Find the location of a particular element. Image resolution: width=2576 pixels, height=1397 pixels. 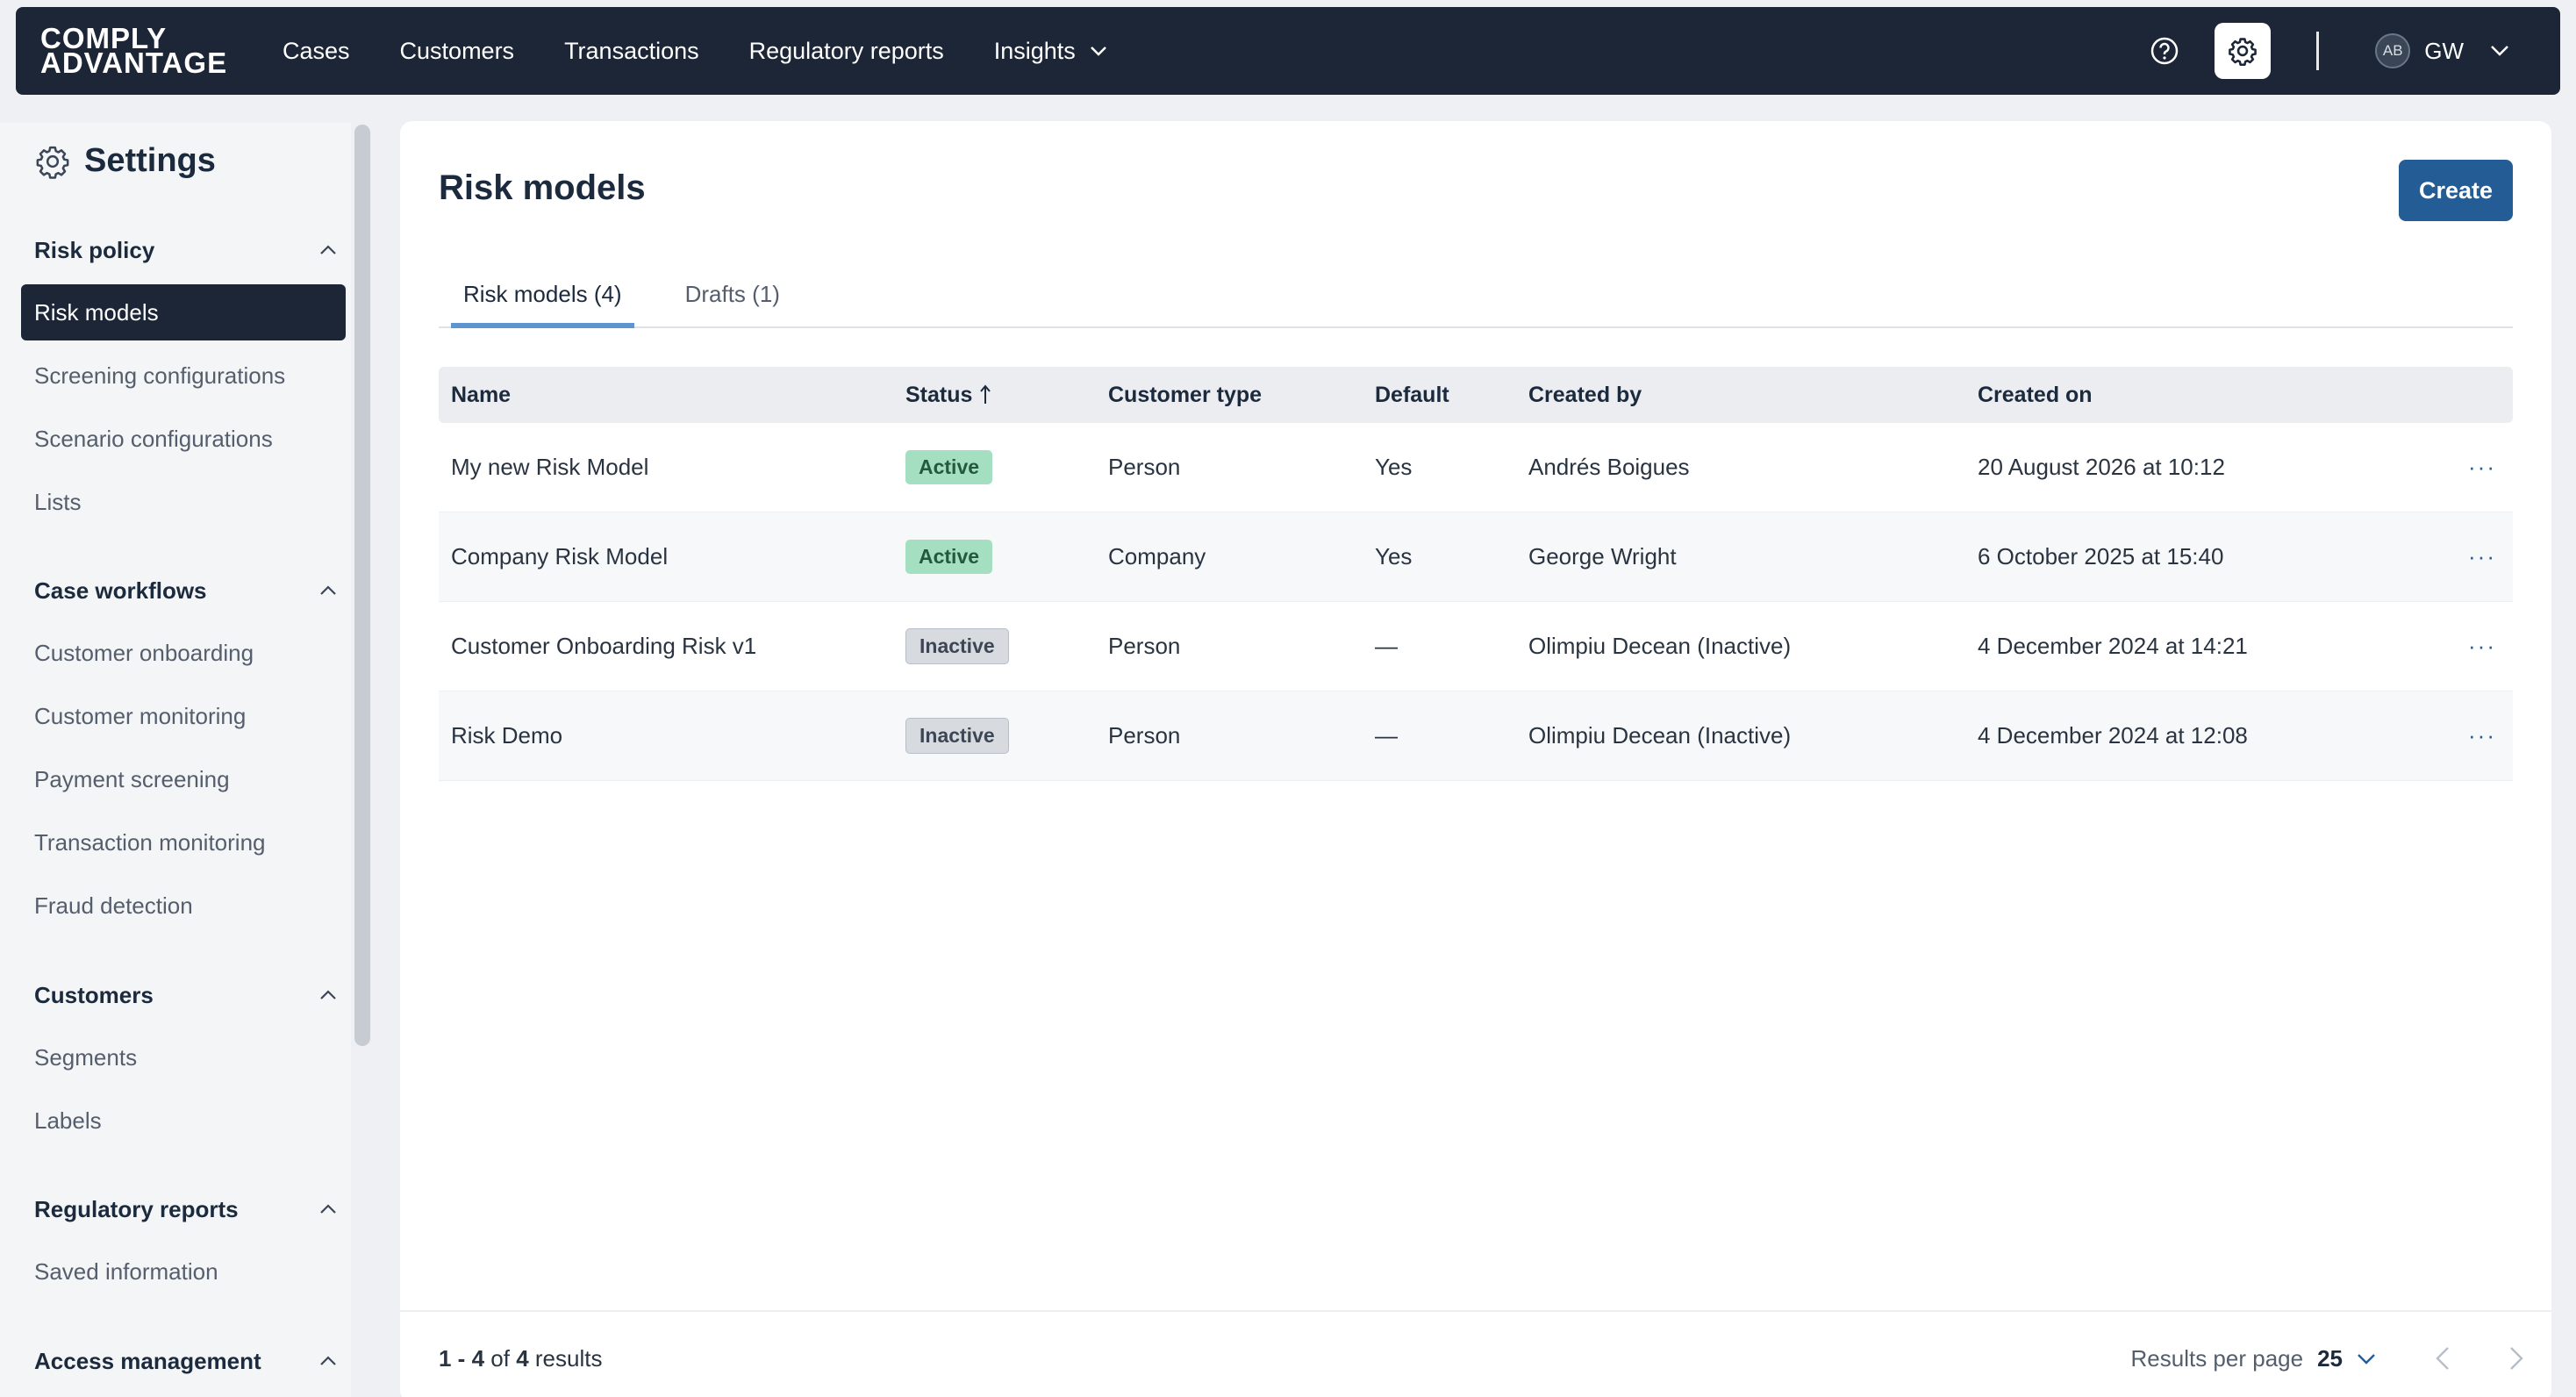

sidebar-item-screening-configurations: Screening configurations is located at coordinates (183, 375).